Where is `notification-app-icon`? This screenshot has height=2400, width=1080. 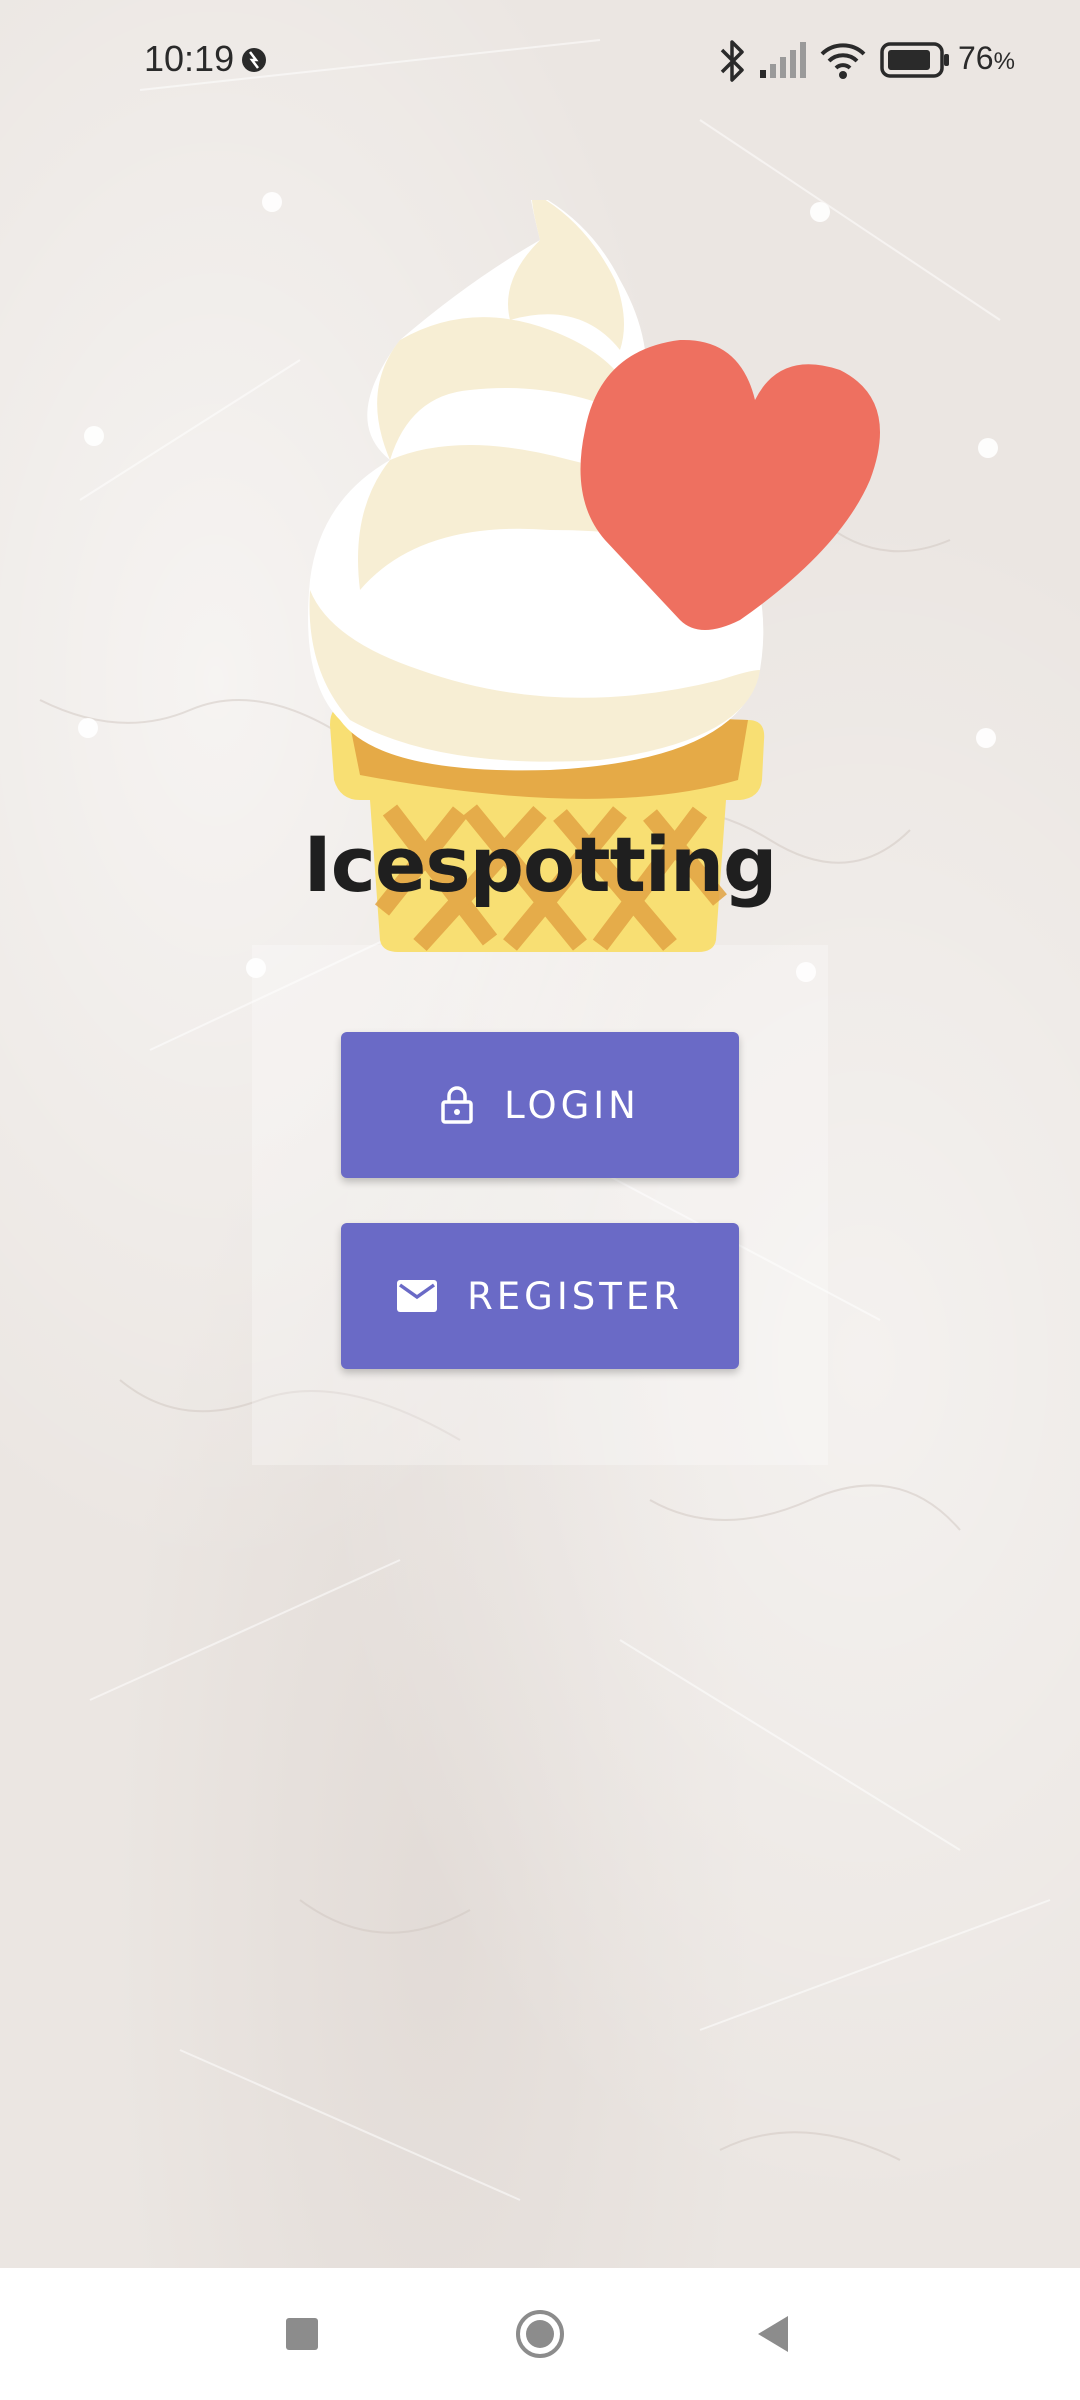
notification-app-icon is located at coordinates (254, 62).